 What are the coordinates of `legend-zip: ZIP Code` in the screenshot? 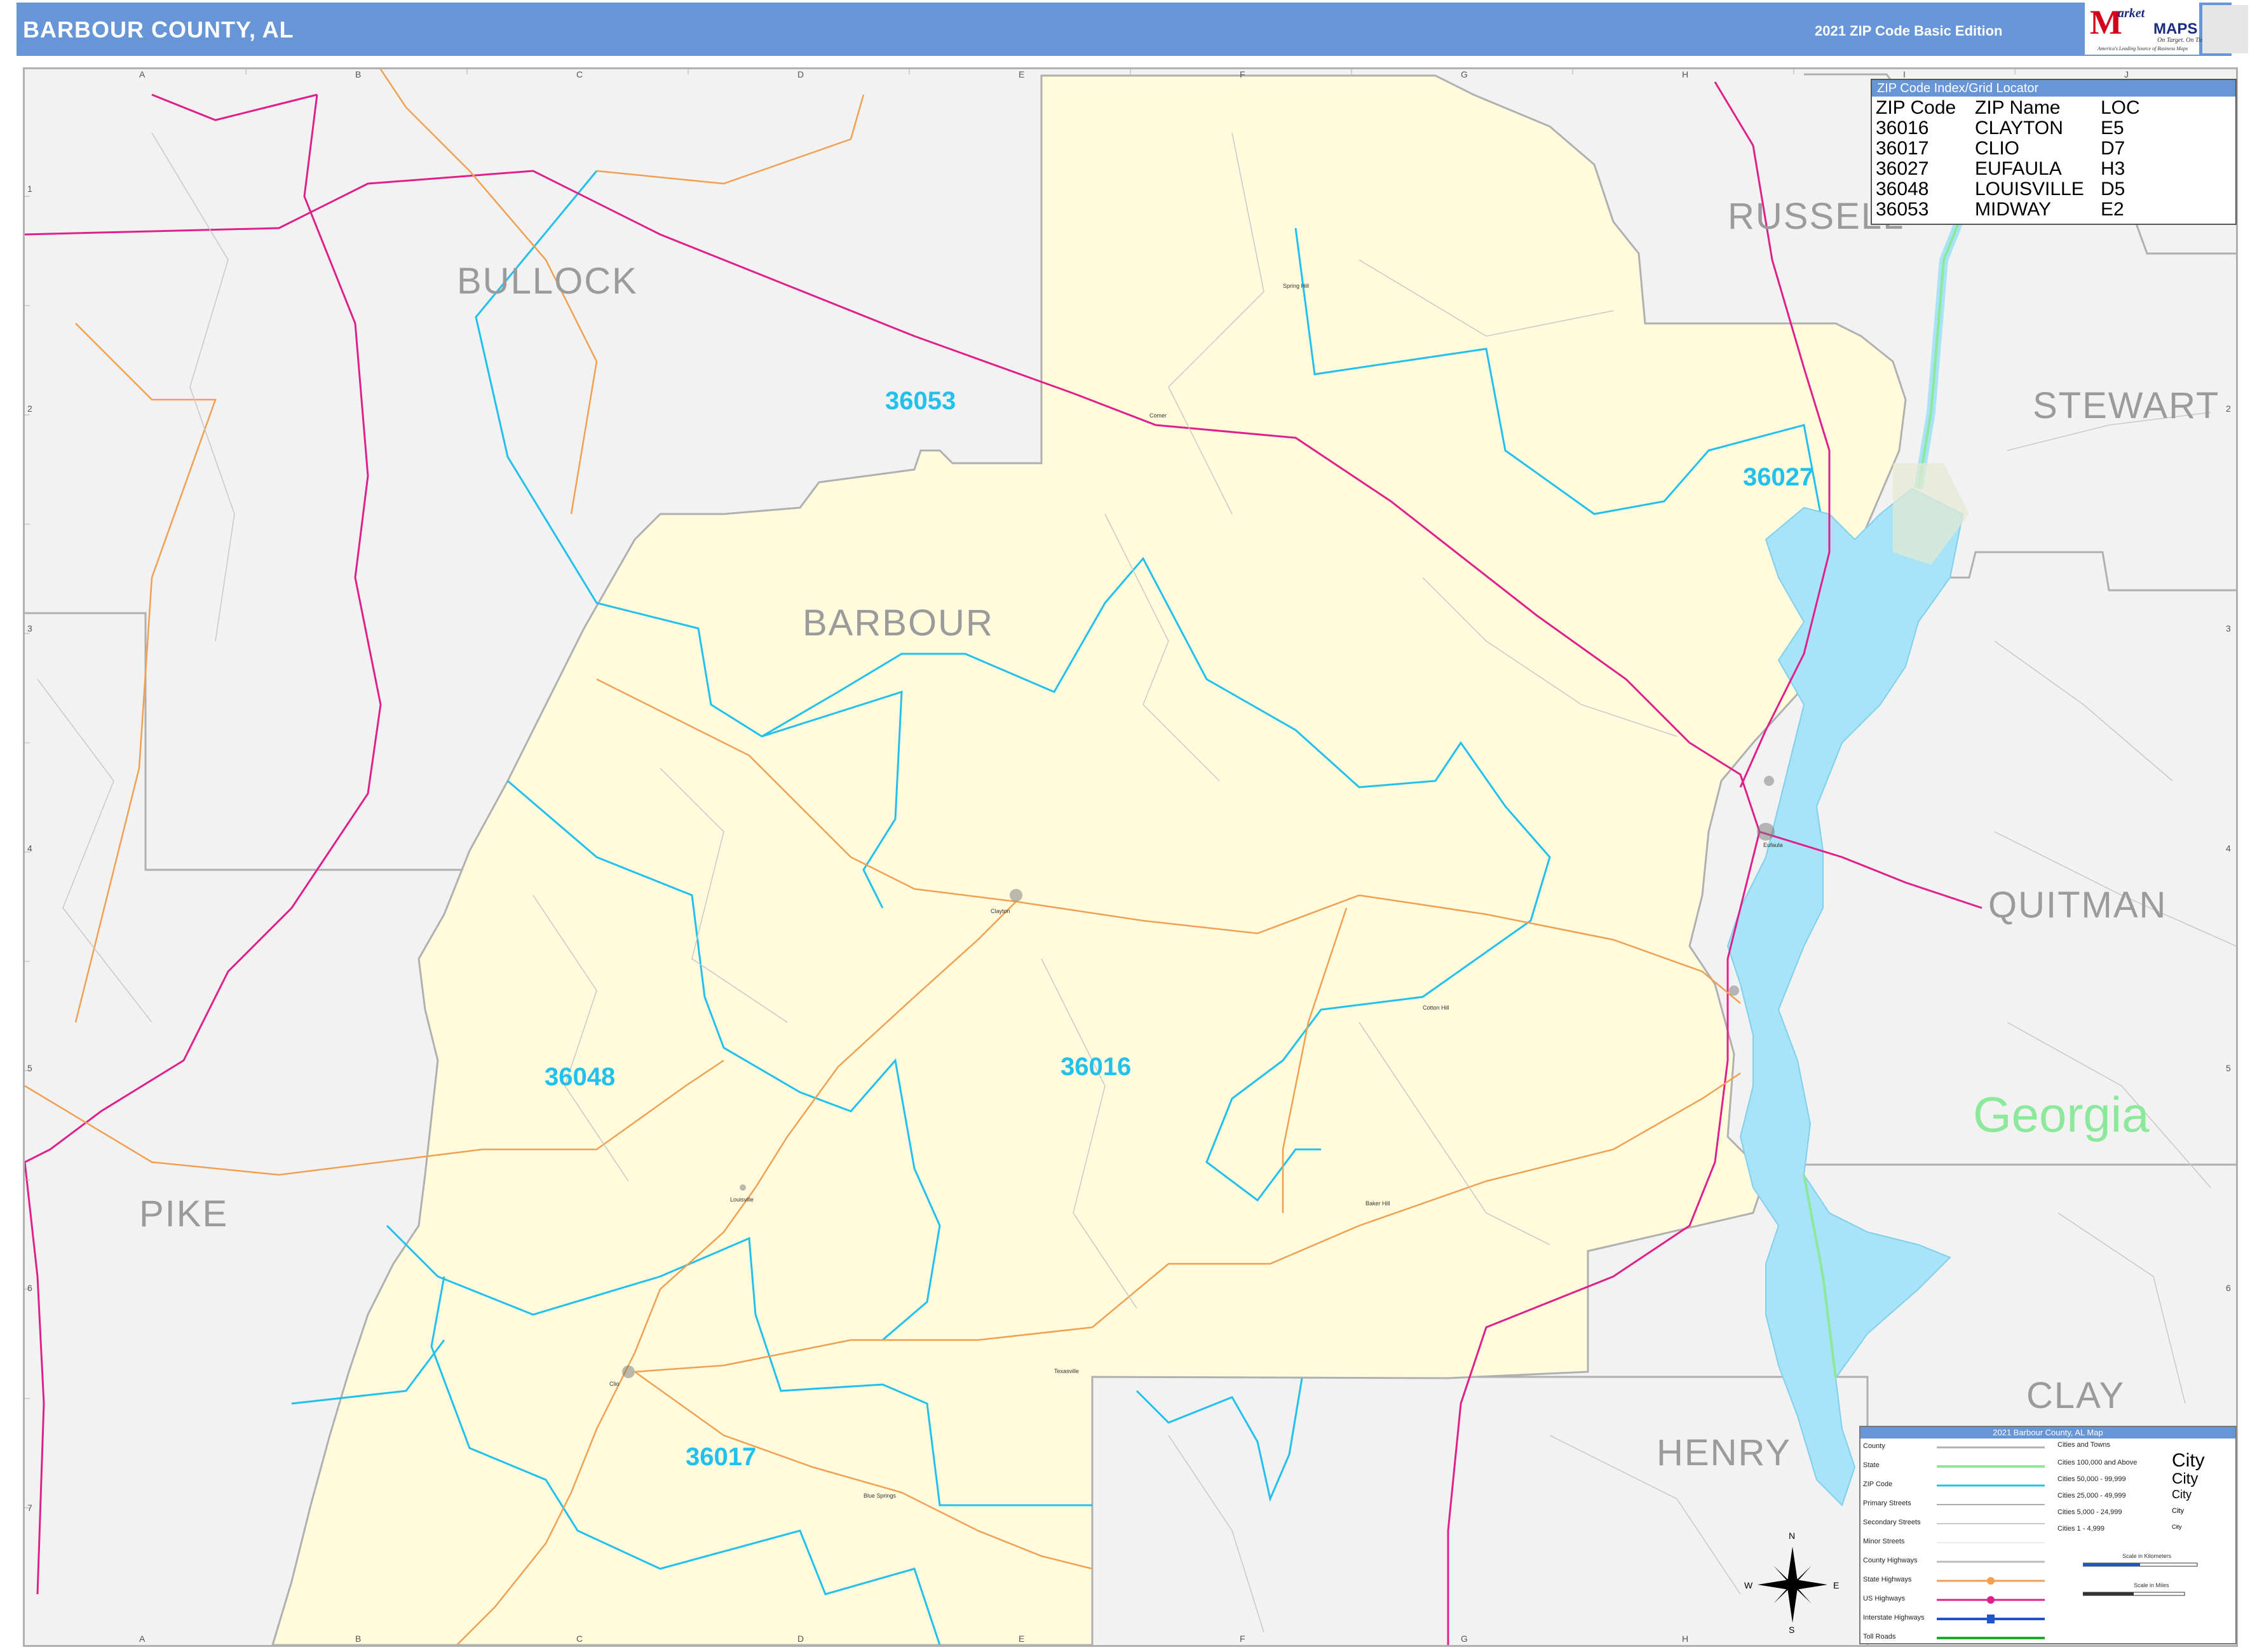 It's located at (1878, 1484).